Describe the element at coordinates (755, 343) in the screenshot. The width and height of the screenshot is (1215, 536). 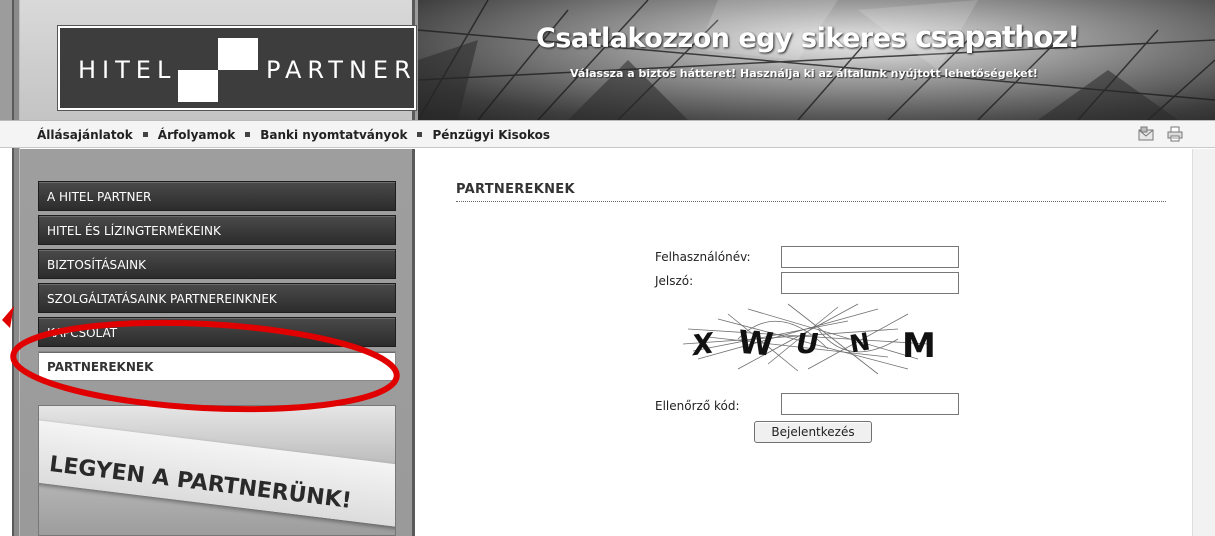
I see `captcha-char-2: W` at that location.